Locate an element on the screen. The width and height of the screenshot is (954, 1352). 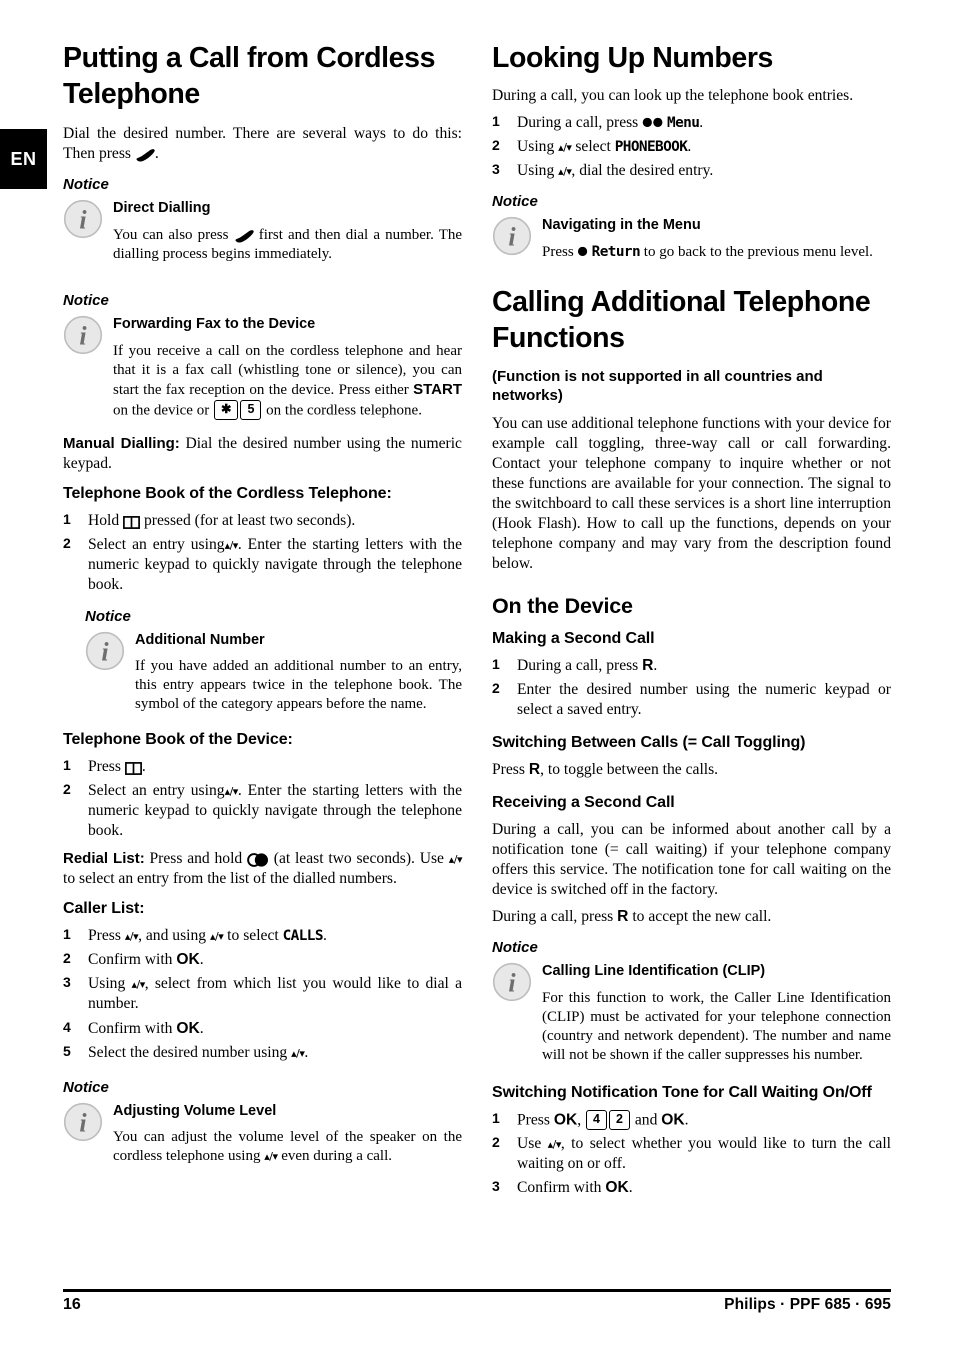
list-item: 1 Press OK, 42 and OK. is located at coordinates (590, 1120).